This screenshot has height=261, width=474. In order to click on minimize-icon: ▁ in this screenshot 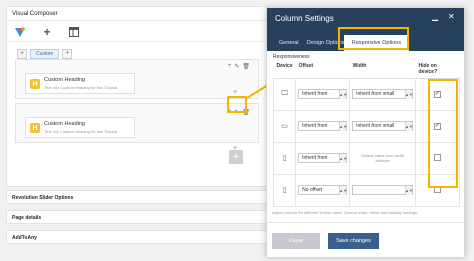, I will do `click(435, 16)`.